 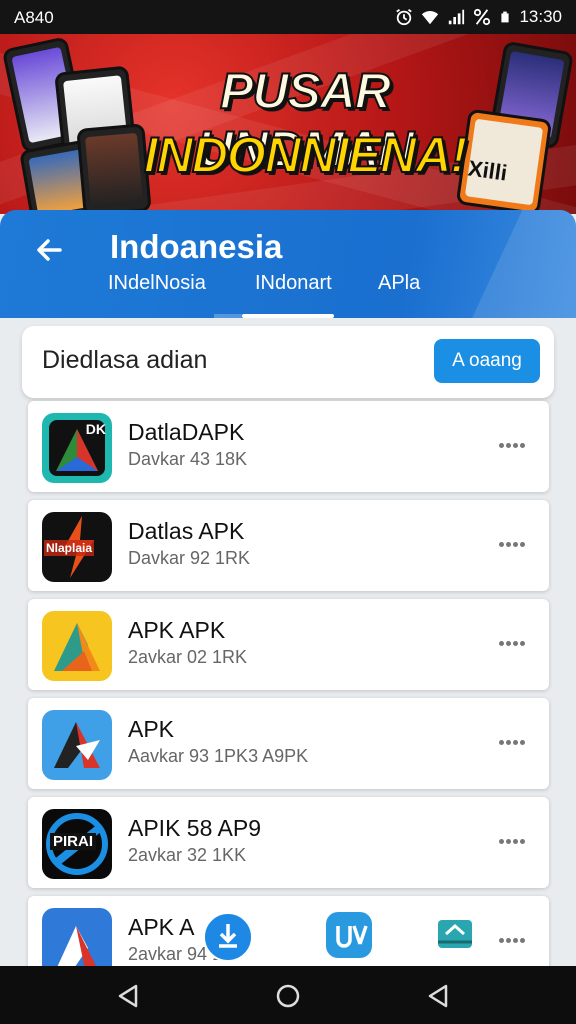 I want to click on status-carrier: A840, so click(x=34, y=17).